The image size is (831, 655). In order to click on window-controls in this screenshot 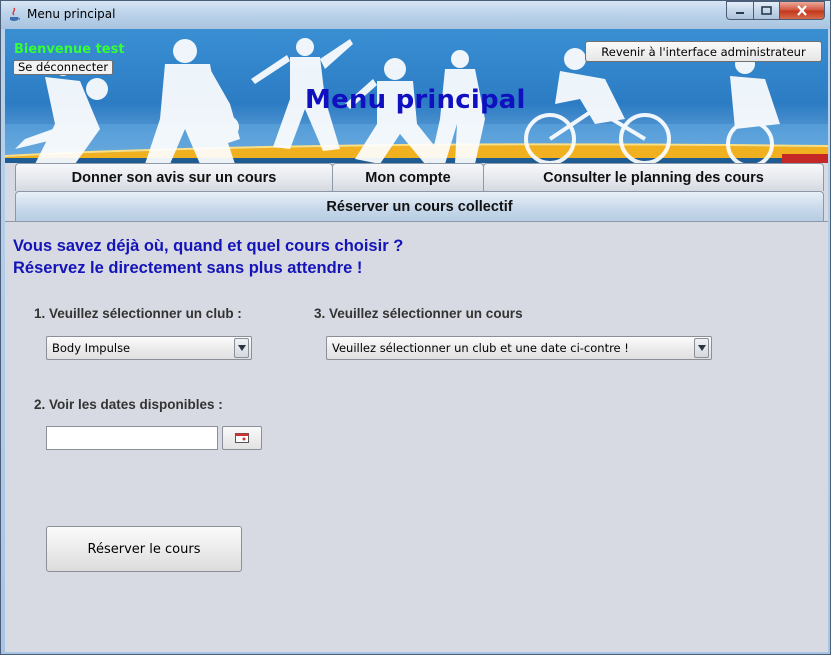, I will do `click(775, 11)`.